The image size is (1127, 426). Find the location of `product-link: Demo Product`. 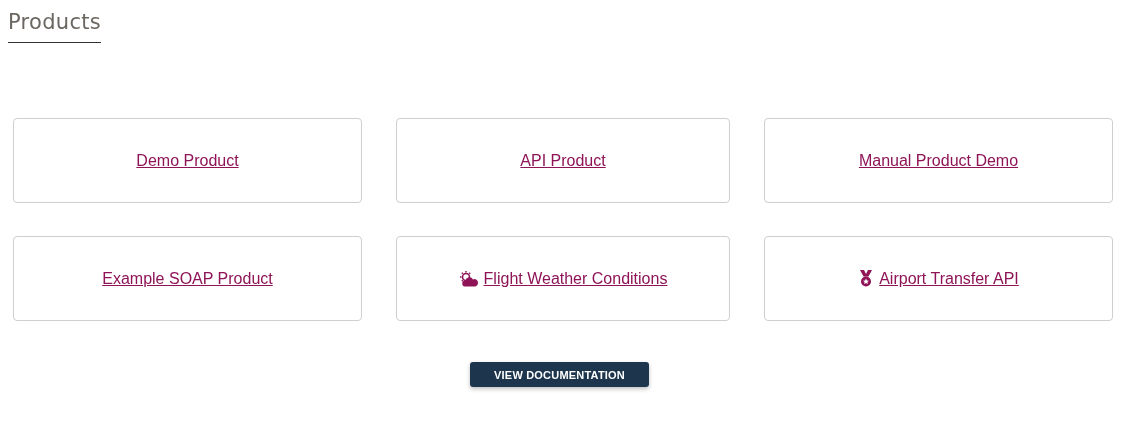

product-link: Demo Product is located at coordinates (187, 160).